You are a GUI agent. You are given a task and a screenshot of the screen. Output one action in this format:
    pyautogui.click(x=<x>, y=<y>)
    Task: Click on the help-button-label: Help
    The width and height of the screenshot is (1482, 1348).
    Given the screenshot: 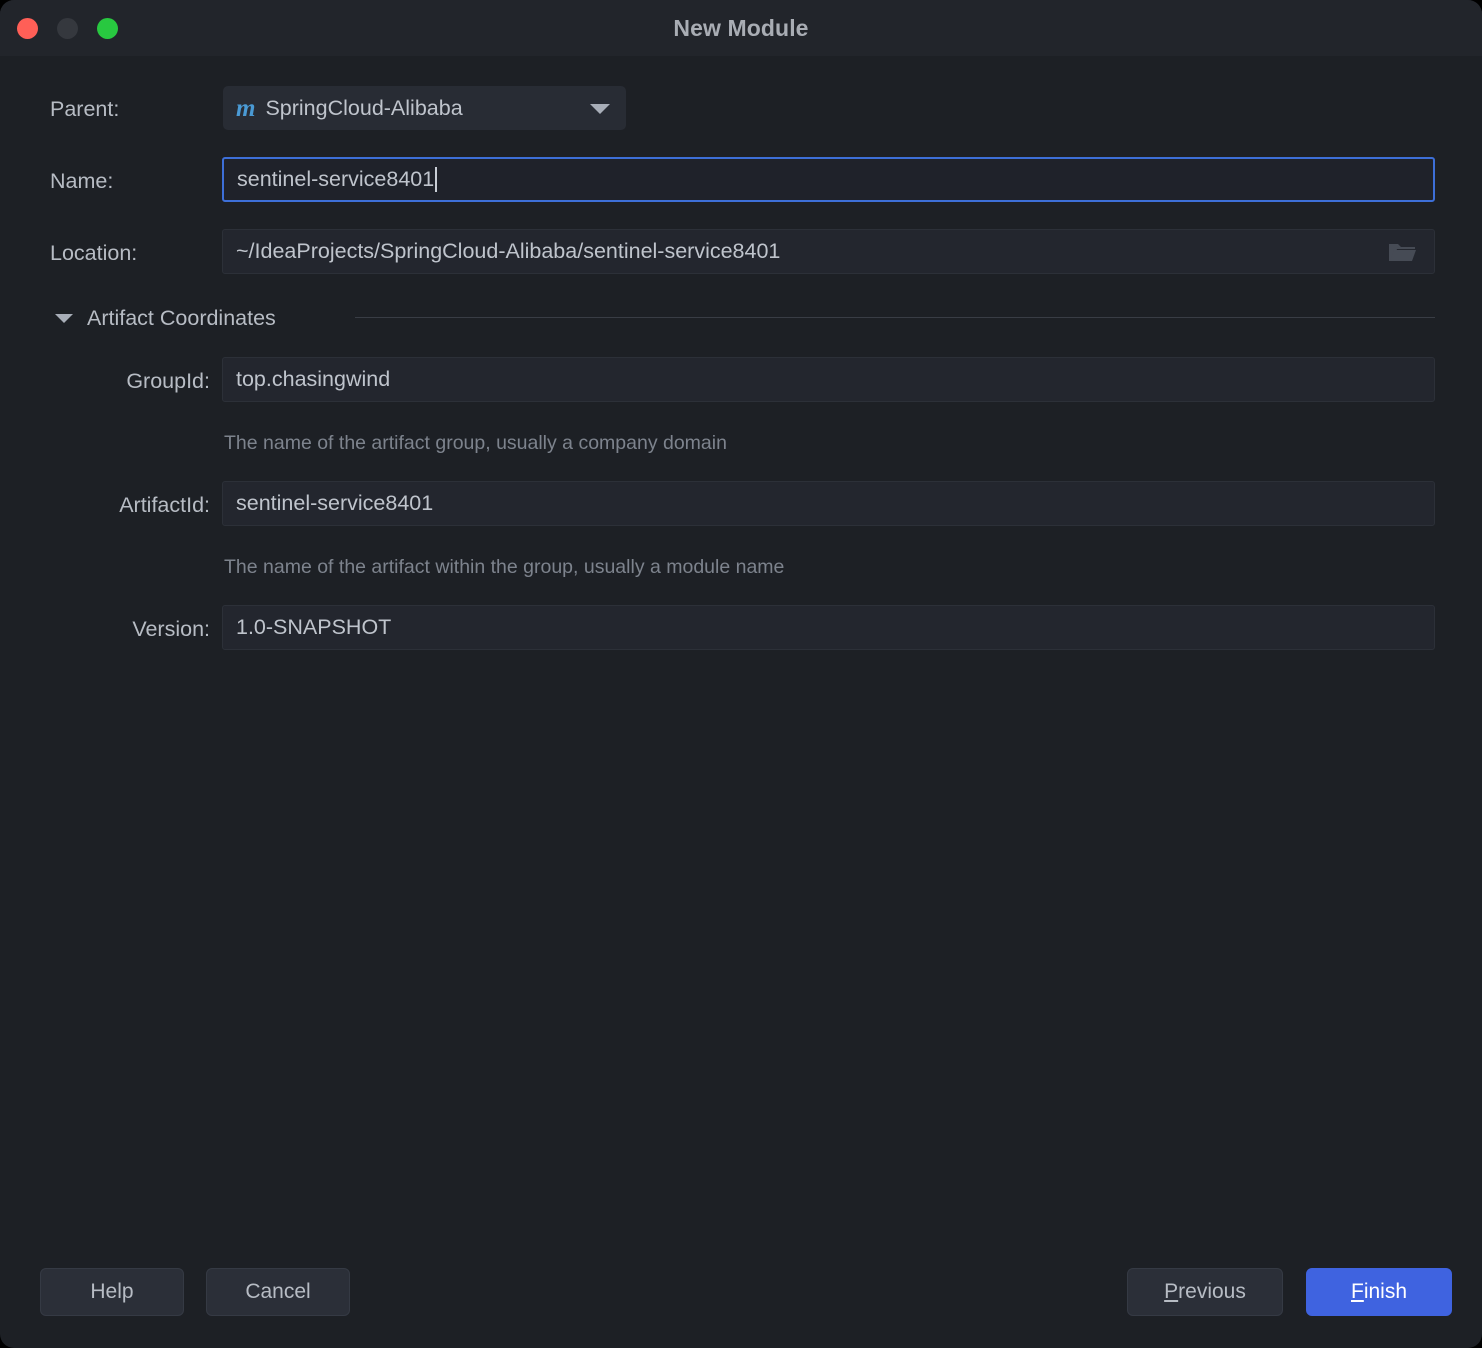 What is the action you would take?
    pyautogui.click(x=112, y=1291)
    